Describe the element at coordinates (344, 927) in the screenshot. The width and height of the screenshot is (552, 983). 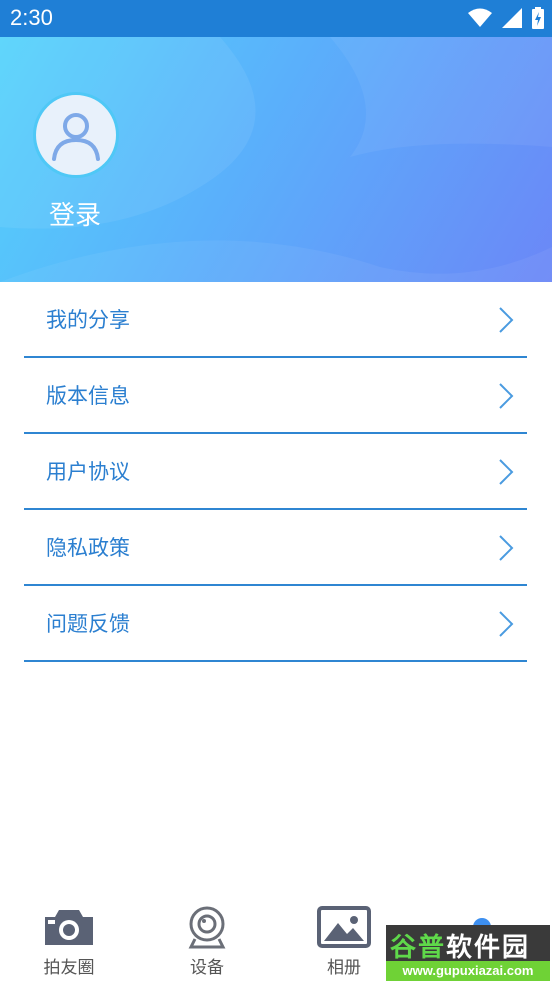
I see `photo-icon` at that location.